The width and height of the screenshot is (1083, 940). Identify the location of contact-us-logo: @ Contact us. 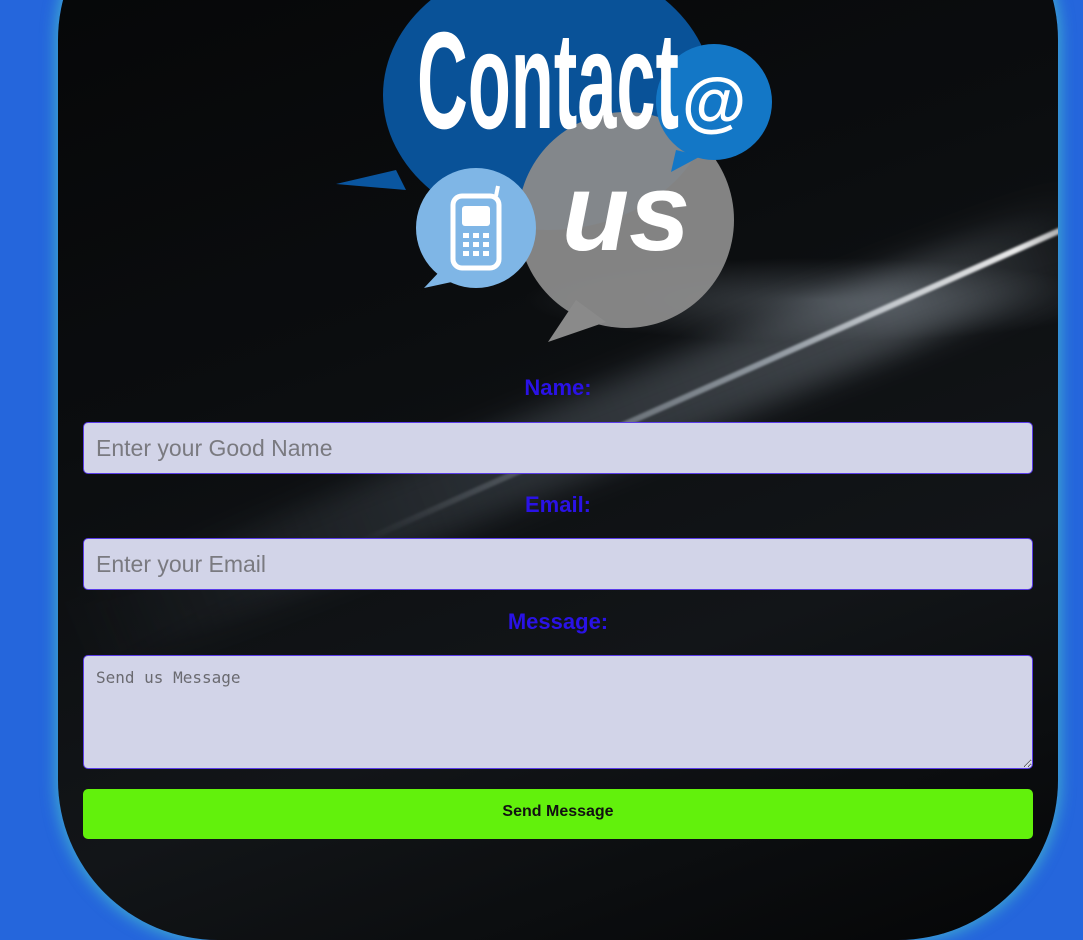
(554, 171).